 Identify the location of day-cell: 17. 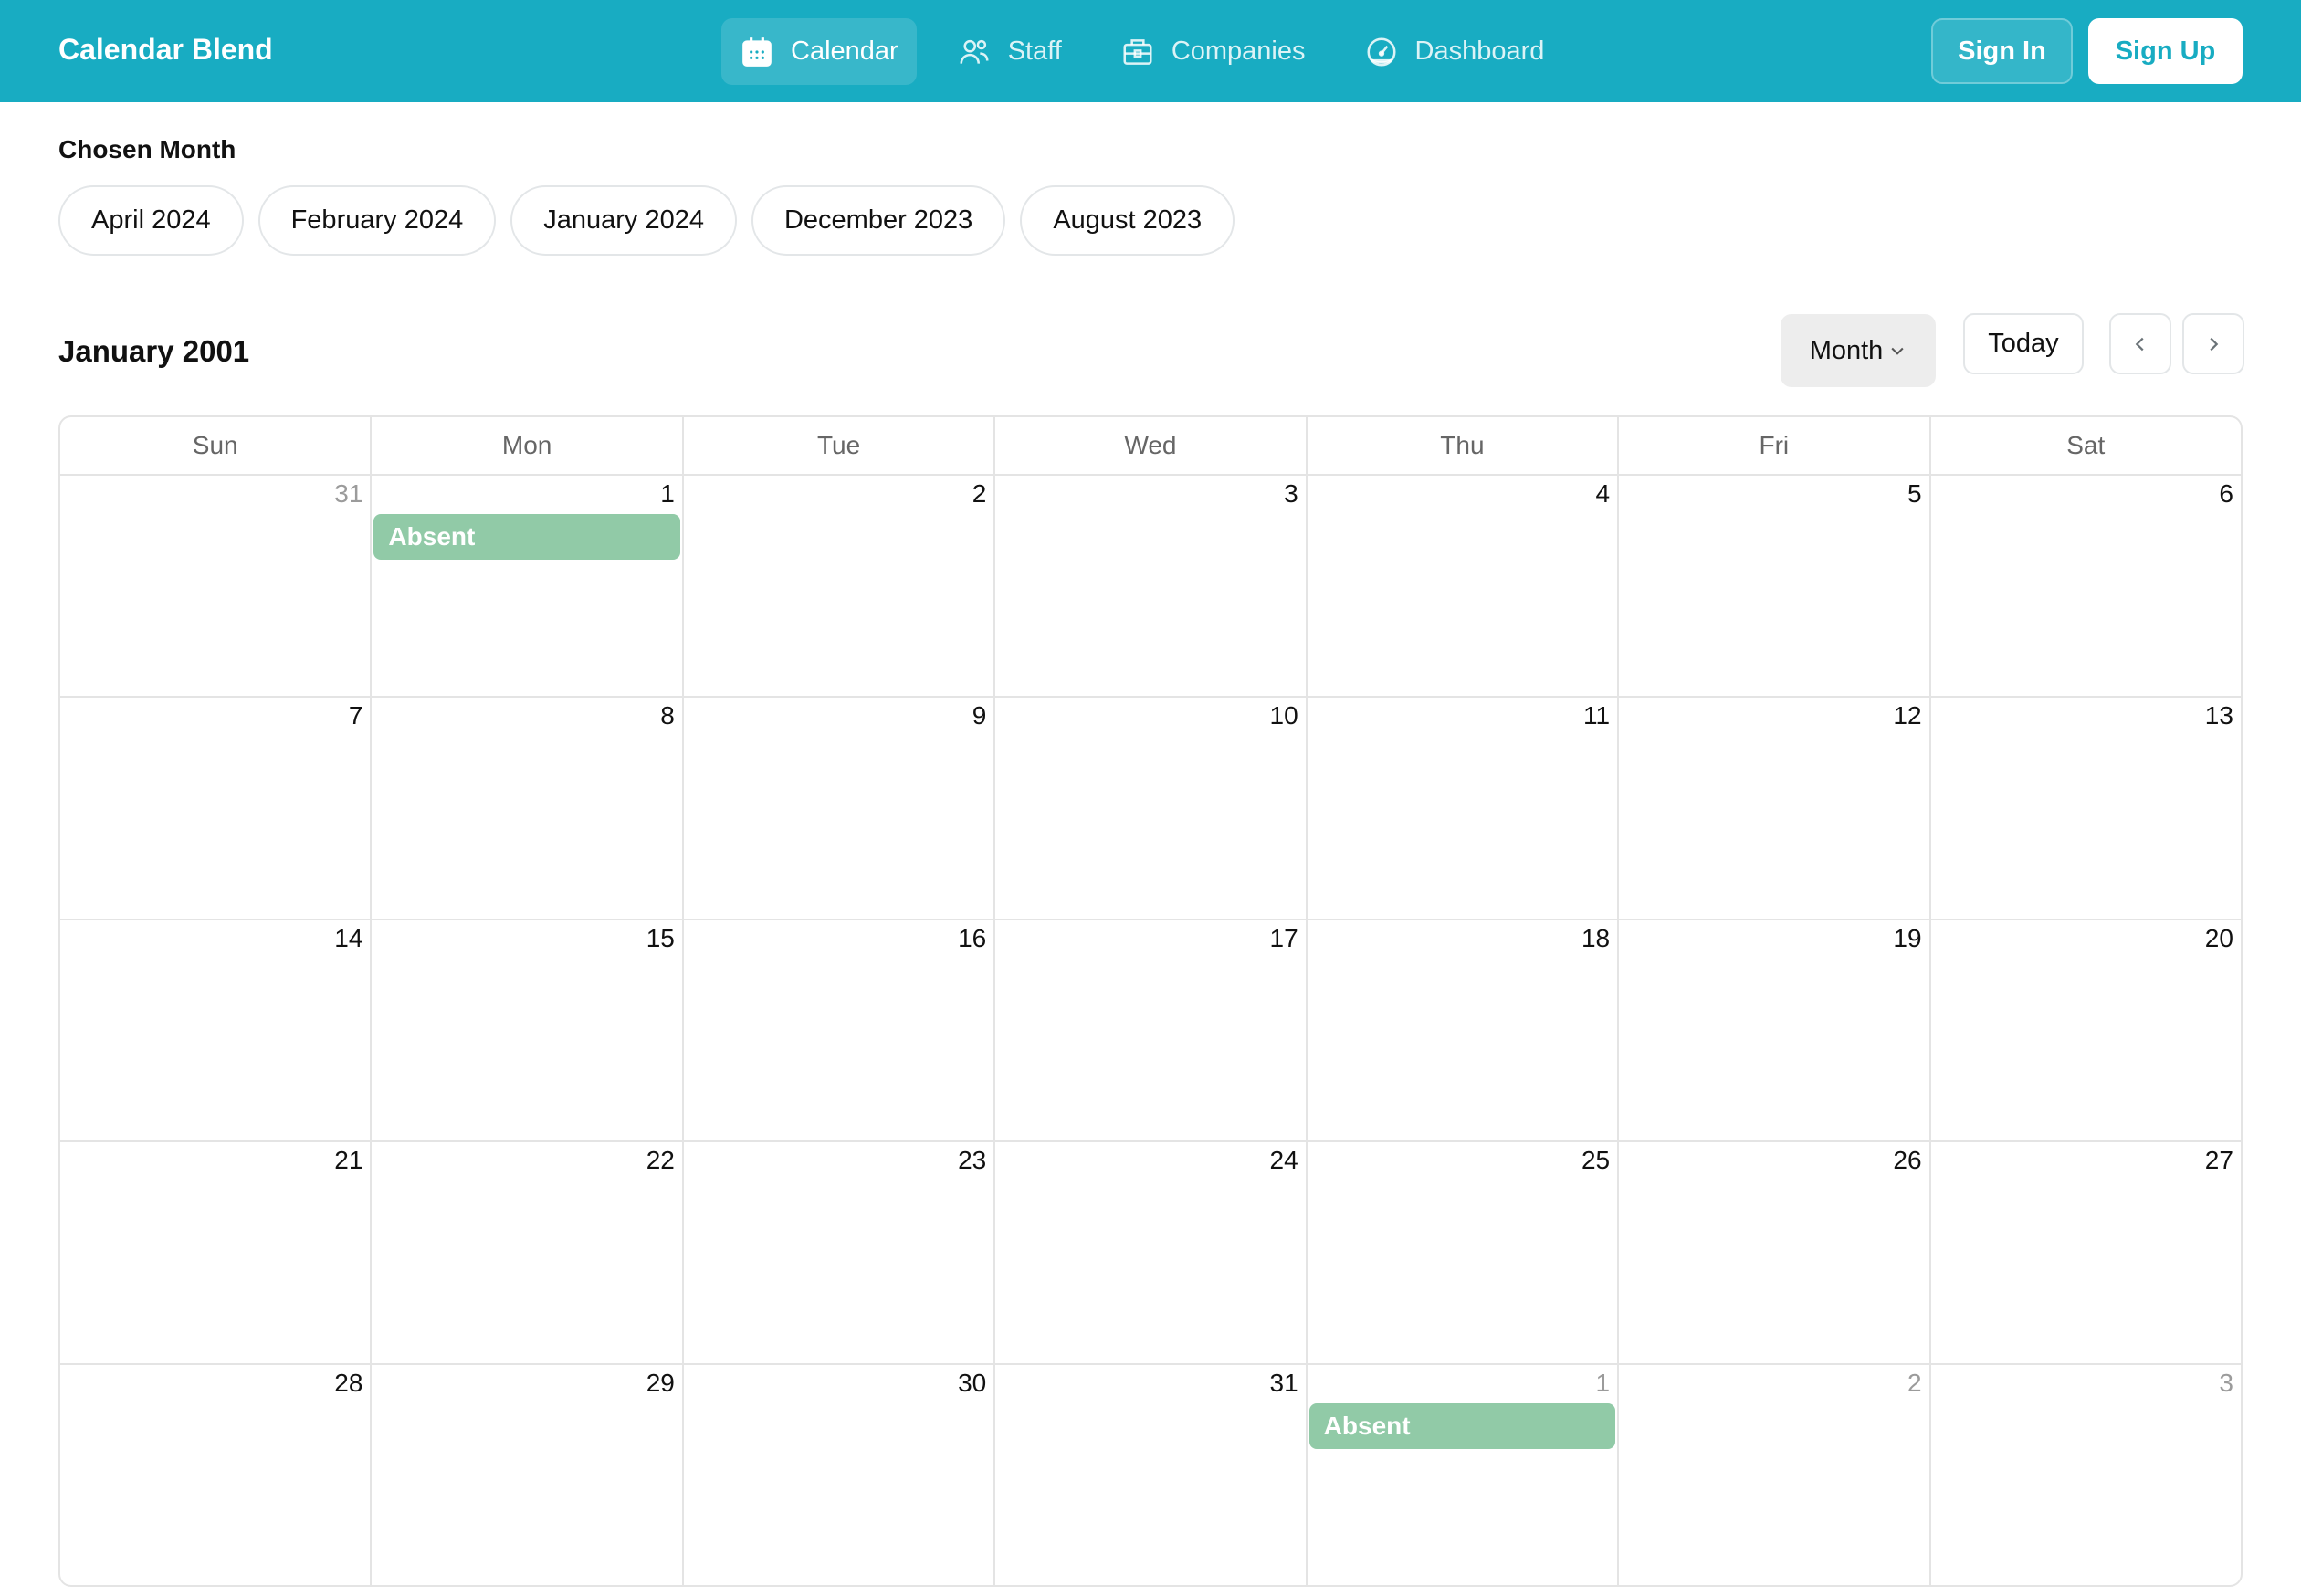
(1151, 1030).